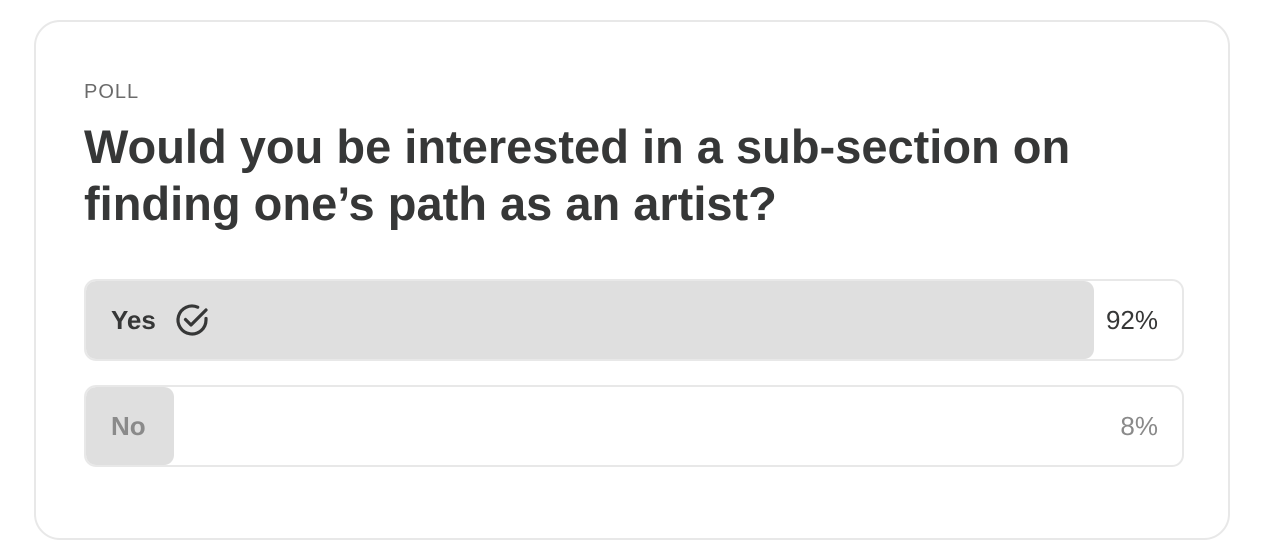 The image size is (1266, 540). What do you see at coordinates (634, 426) in the screenshot?
I see `poll-option-no: No 8%` at bounding box center [634, 426].